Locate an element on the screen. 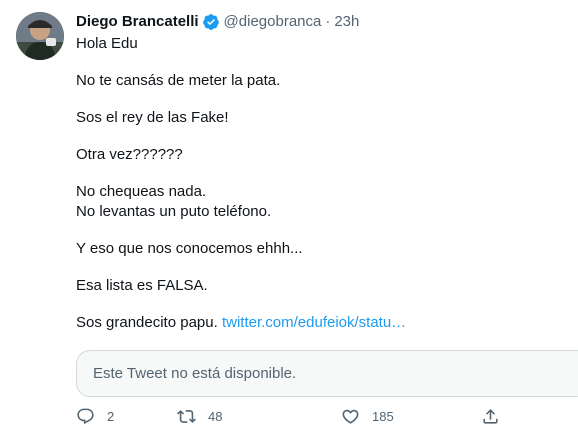 This screenshot has width=578, height=438. tweet-line: Hola Edu is located at coordinates (107, 43).